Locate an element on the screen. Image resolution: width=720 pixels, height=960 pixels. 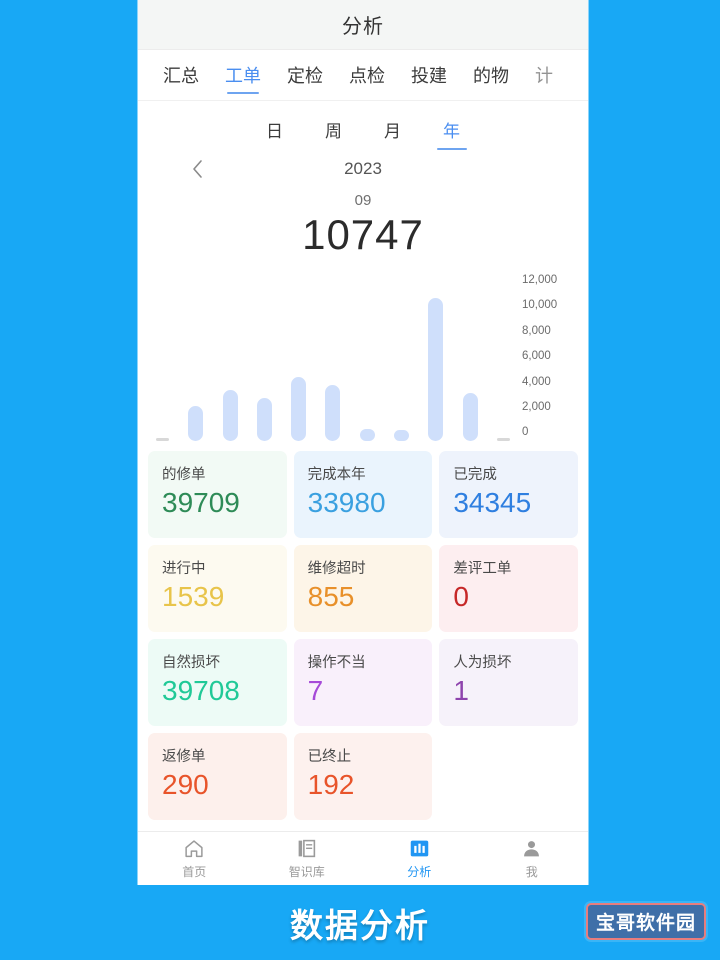
tab-0: 汇总 is located at coordinates (181, 75).